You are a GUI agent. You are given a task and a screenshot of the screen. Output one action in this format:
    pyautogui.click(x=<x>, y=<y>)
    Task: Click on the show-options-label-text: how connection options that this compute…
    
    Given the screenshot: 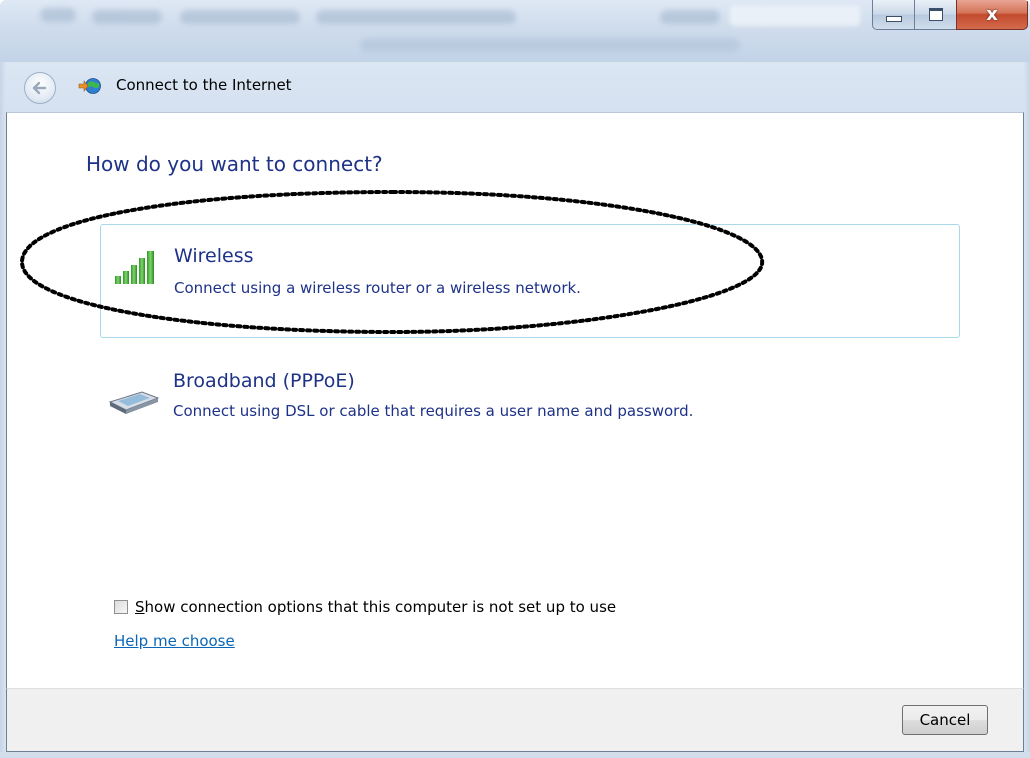 What is the action you would take?
    pyautogui.click(x=380, y=607)
    